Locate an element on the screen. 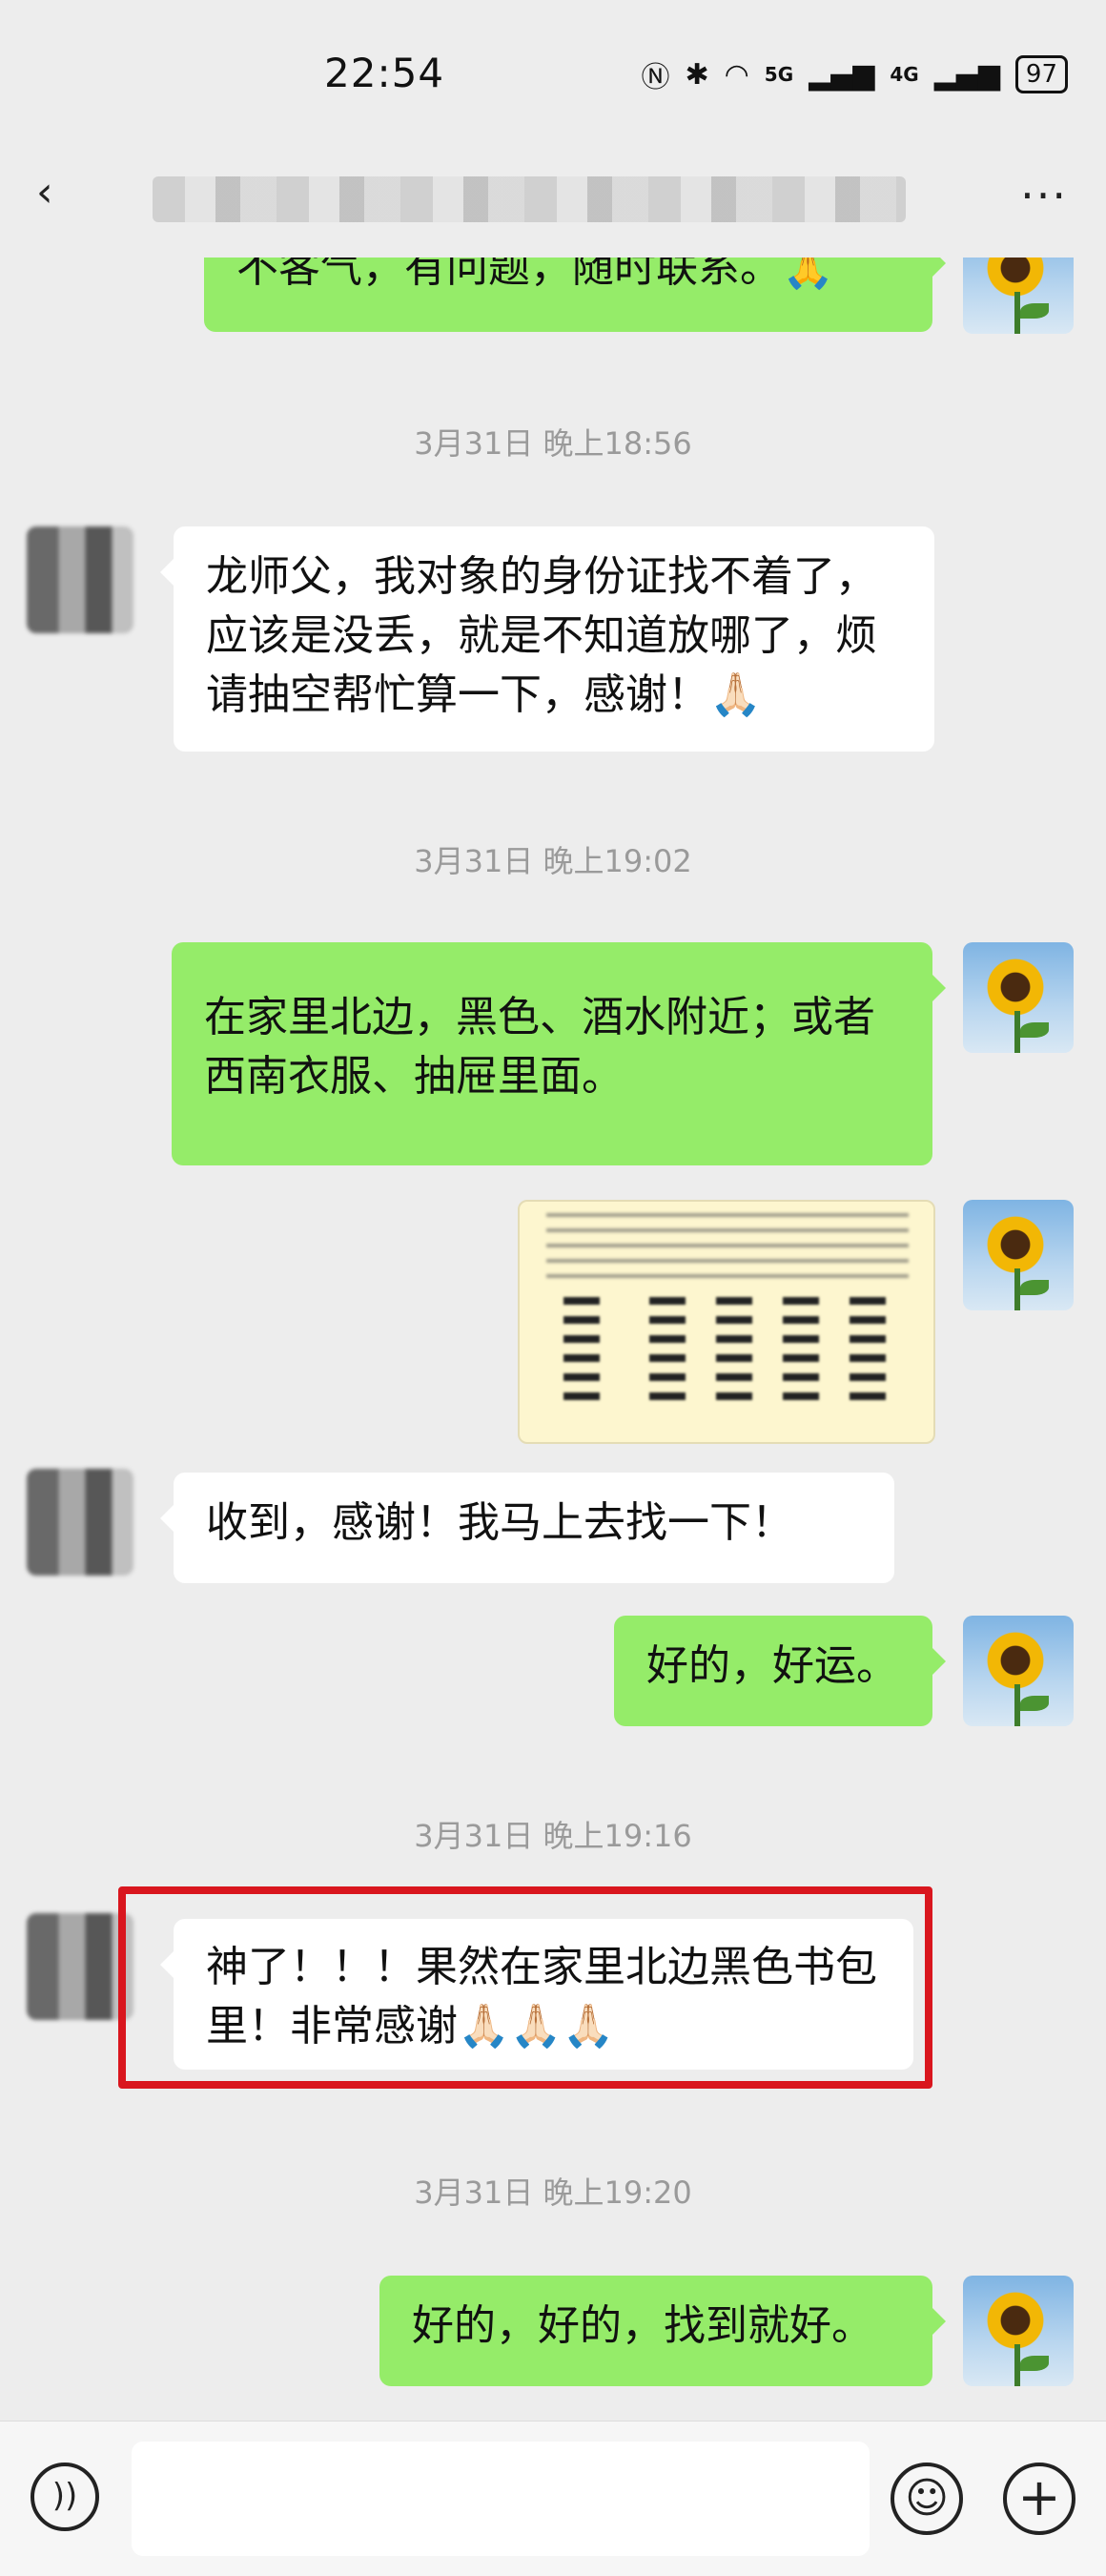 This screenshot has height=2576, width=1106. timestamp: 3月31日 晚上19:20 is located at coordinates (553, 2192).